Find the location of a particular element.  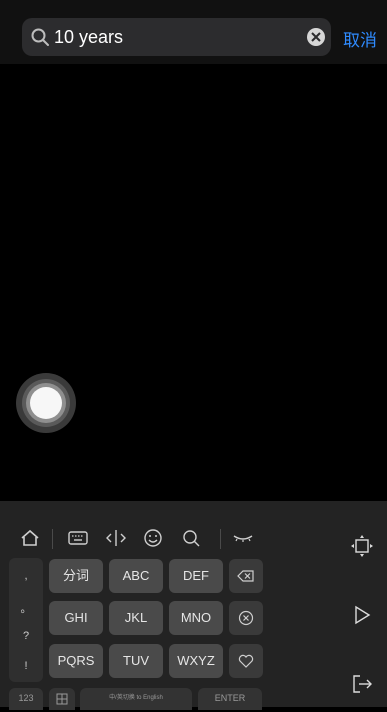

keyboard-icon is located at coordinates (78, 538).